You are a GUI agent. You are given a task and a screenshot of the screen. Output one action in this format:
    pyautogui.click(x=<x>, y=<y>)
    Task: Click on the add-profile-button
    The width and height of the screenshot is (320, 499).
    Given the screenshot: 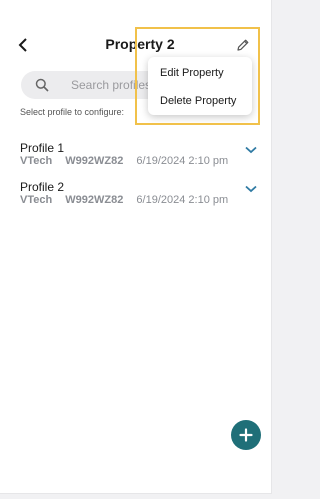 What is the action you would take?
    pyautogui.click(x=246, y=435)
    